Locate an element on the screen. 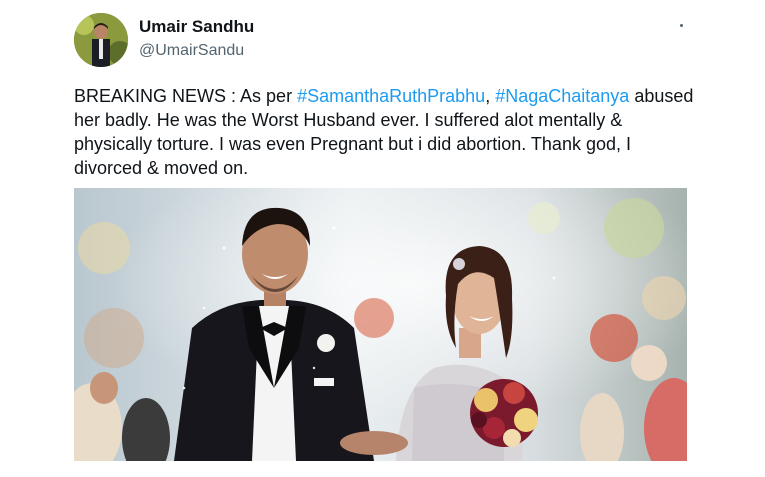  user-avatar is located at coordinates (101, 40).